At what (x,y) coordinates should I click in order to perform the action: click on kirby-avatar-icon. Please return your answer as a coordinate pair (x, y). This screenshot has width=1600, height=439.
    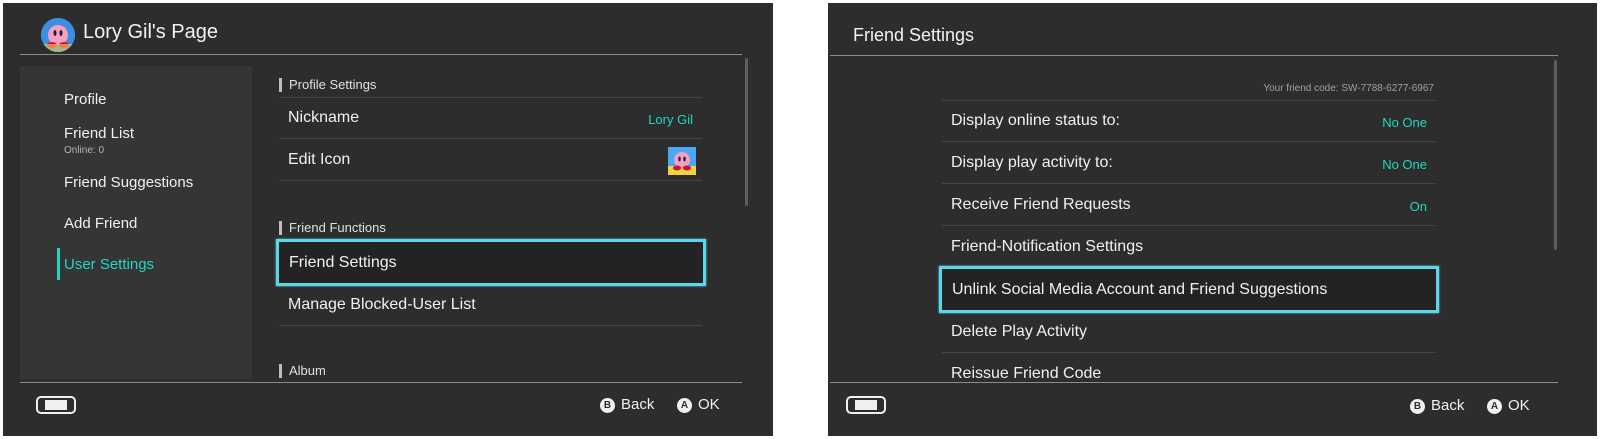
    Looking at the image, I should click on (58, 35).